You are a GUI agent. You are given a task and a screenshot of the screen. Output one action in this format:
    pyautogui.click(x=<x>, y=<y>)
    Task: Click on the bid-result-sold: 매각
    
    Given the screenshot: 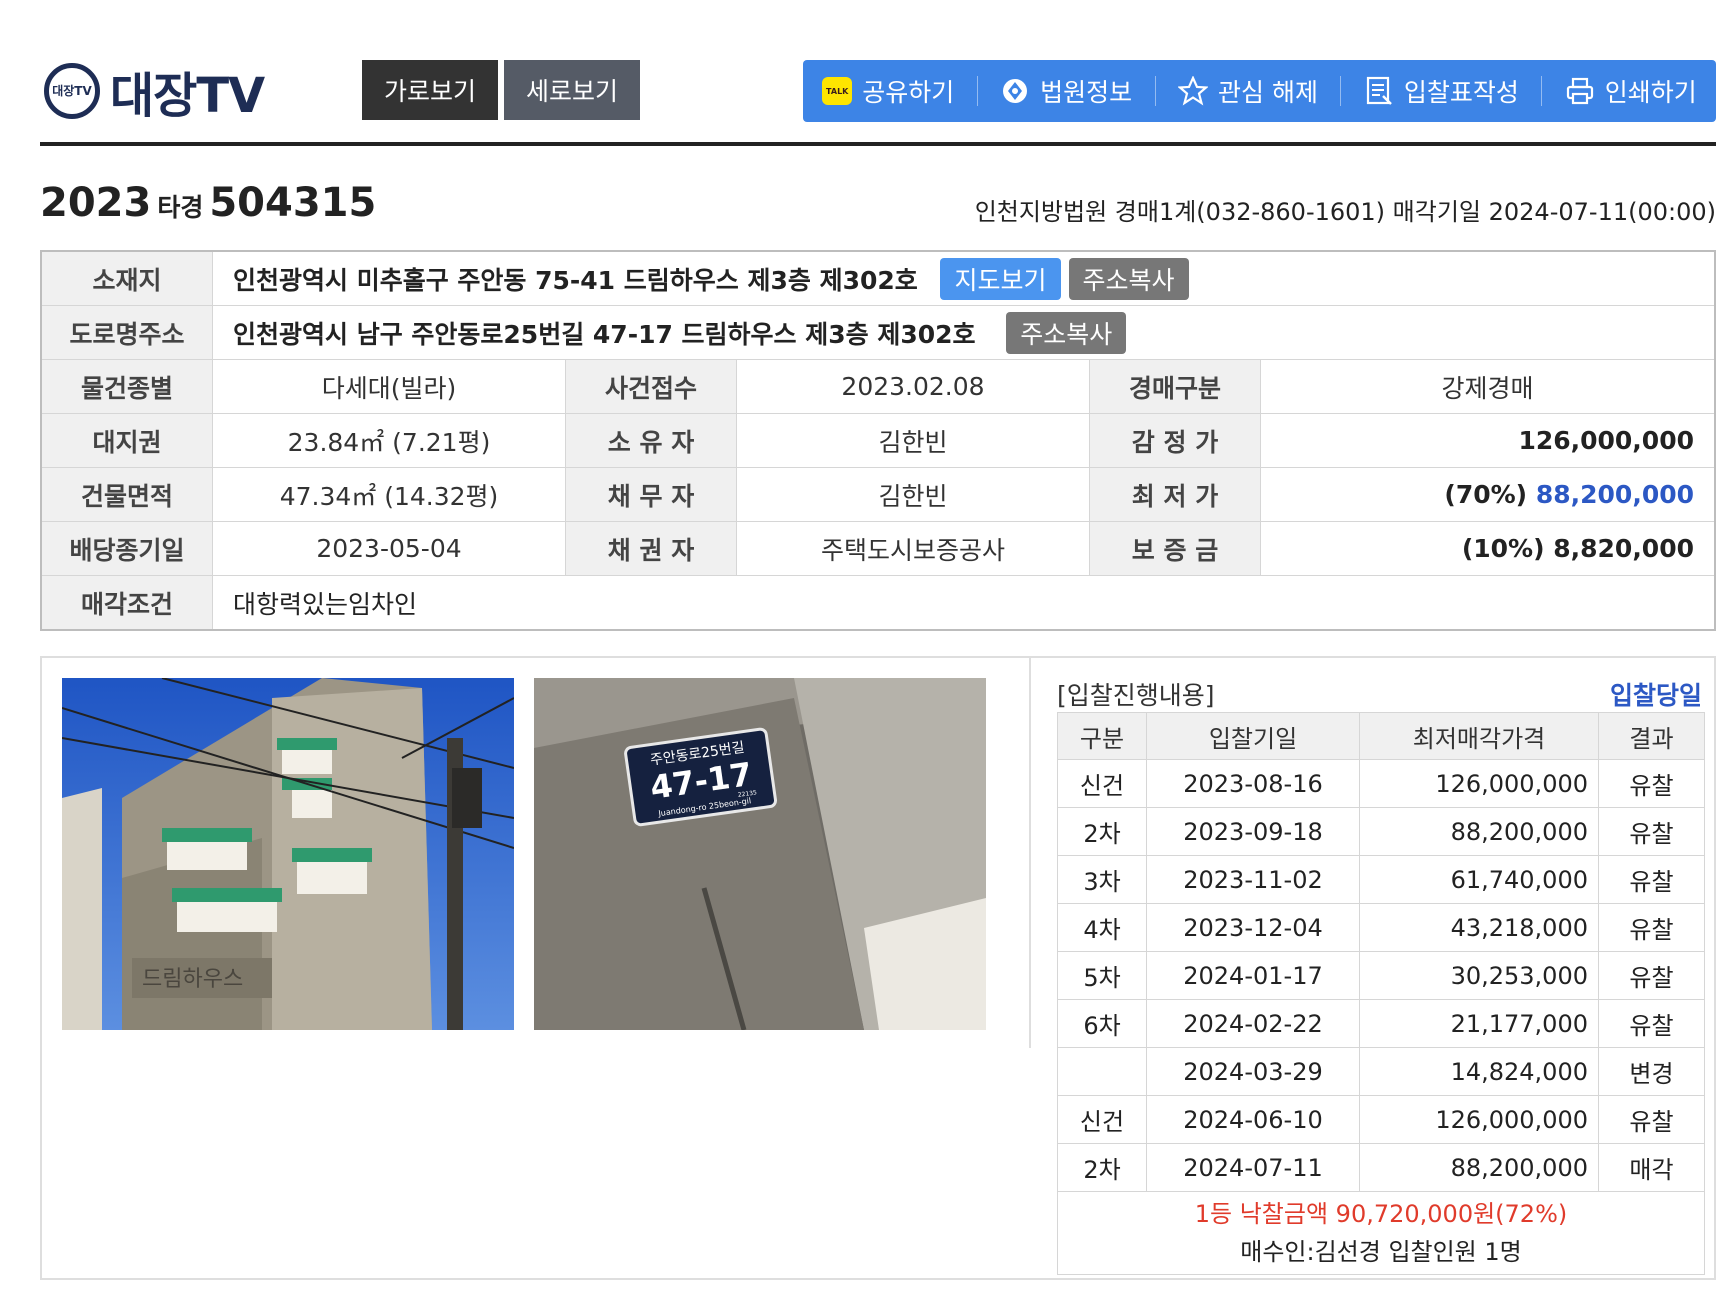 What is the action you would take?
    pyautogui.click(x=1651, y=1167)
    